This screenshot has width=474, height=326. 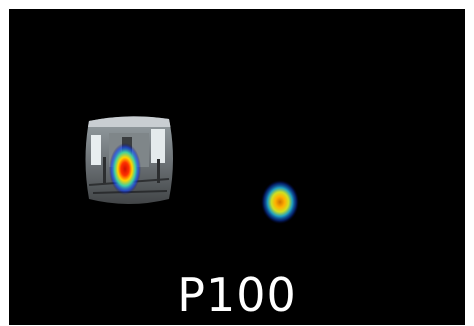 What do you see at coordinates (280, 202) in the screenshot?
I see `heat-blob` at bounding box center [280, 202].